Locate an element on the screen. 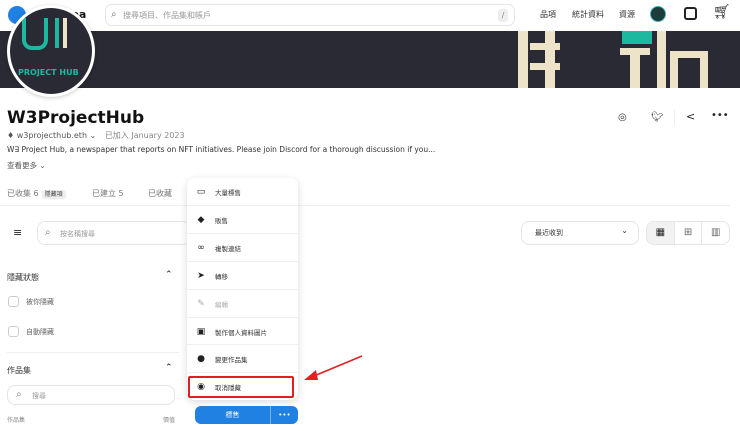  list-view-icon: ▥ is located at coordinates (715, 233).